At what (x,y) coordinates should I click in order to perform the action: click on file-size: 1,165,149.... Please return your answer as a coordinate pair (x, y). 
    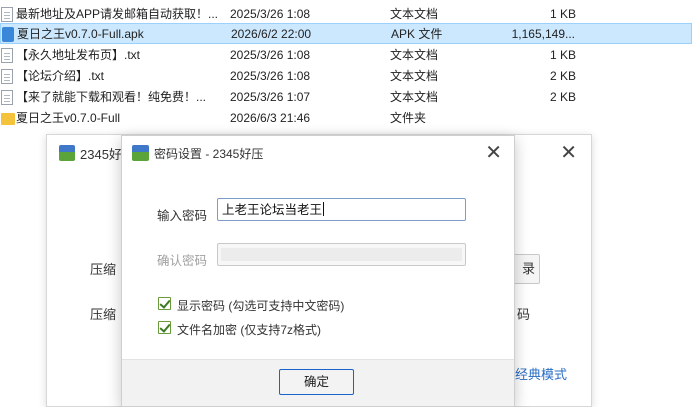
    Looking at the image, I should click on (543, 34).